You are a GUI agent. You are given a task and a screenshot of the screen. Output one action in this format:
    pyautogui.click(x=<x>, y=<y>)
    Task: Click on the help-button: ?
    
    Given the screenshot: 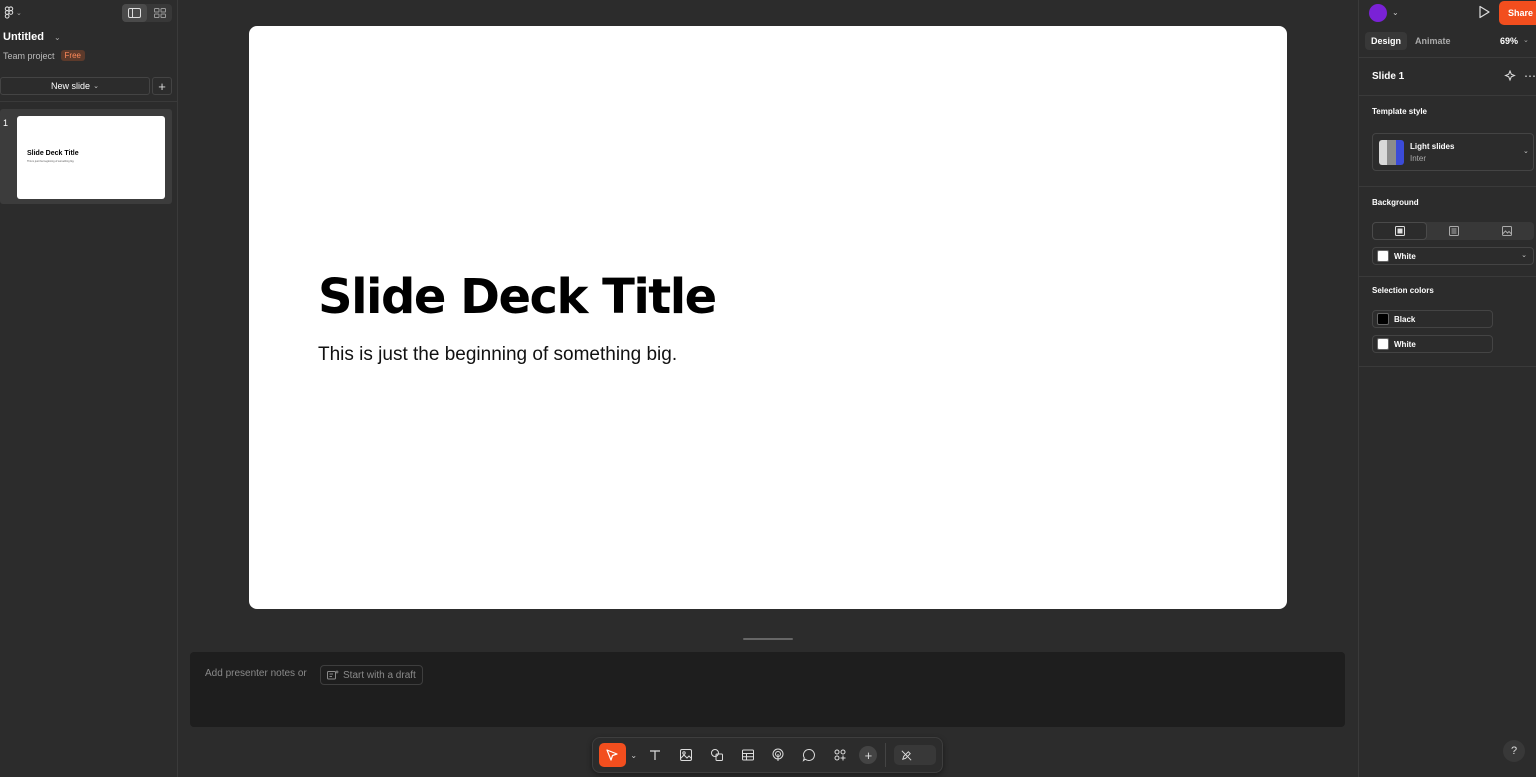 What is the action you would take?
    pyautogui.click(x=1514, y=751)
    